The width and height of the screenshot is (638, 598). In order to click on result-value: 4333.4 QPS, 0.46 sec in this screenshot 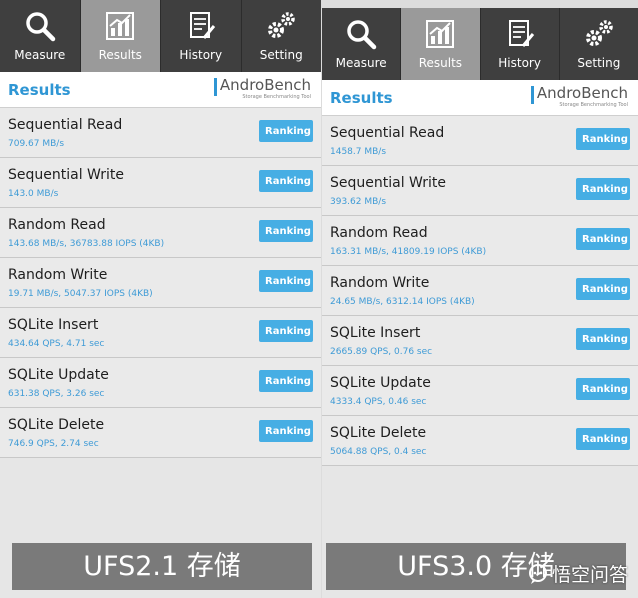, I will do `click(378, 402)`.